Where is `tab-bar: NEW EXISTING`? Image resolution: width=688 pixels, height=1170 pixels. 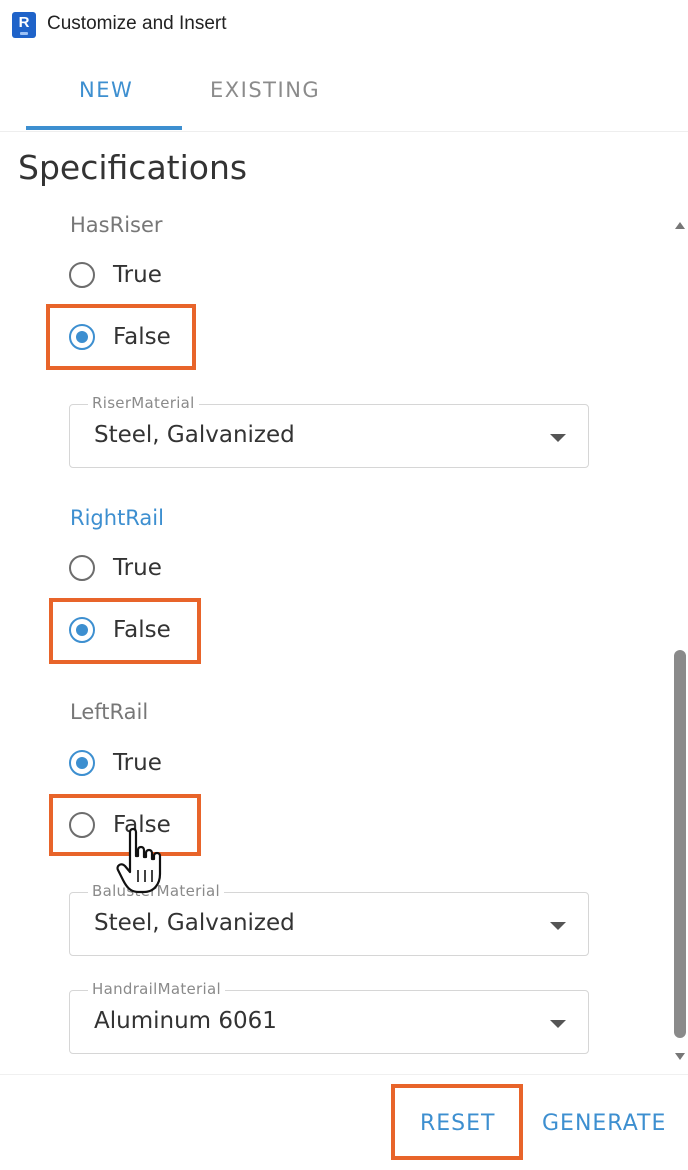
tab-bar: NEW EXISTING is located at coordinates (344, 95).